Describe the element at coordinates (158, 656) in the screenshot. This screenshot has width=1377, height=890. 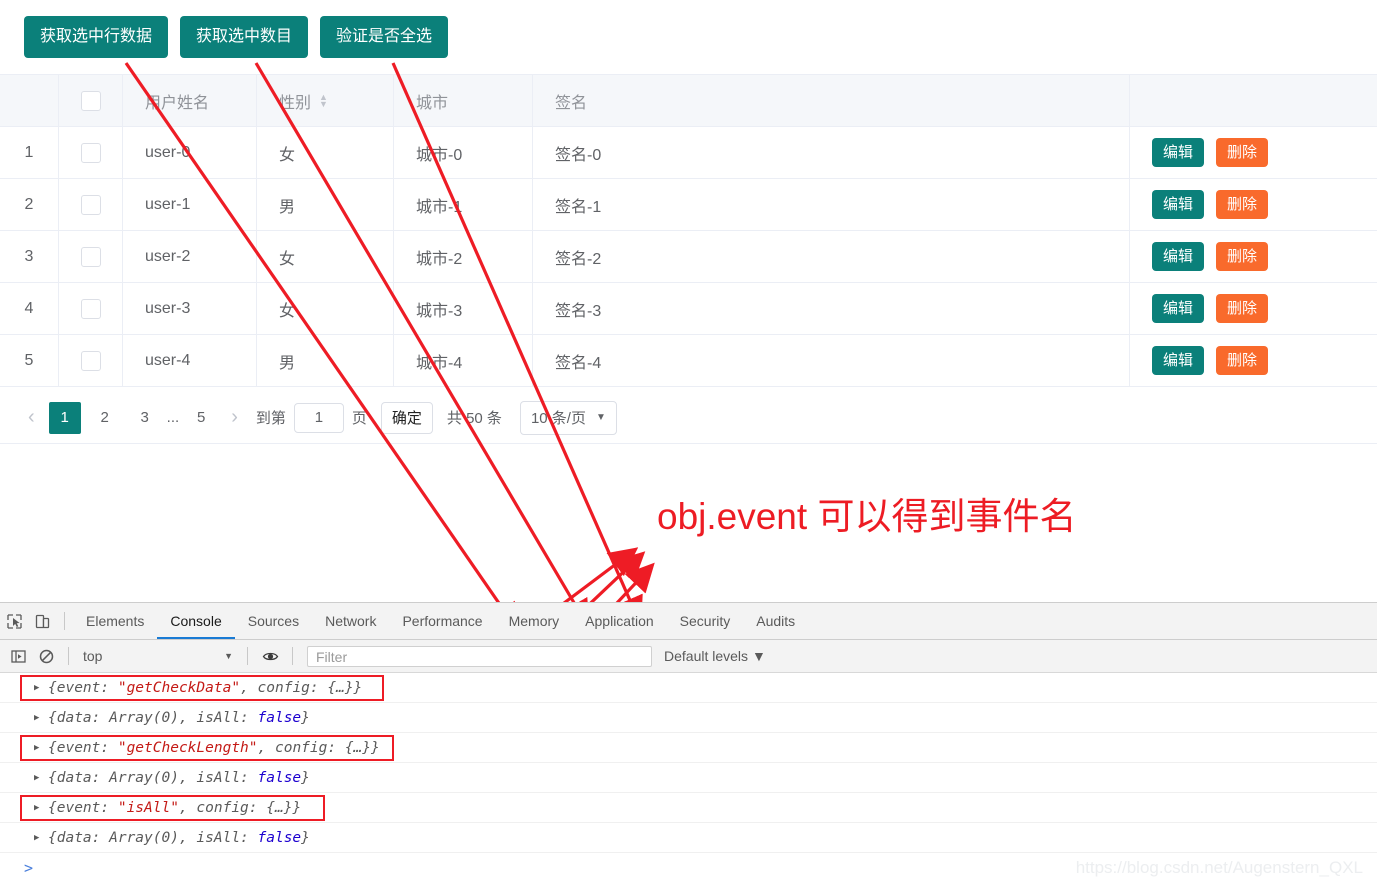
I see `execution-context-select: top ▼` at that location.